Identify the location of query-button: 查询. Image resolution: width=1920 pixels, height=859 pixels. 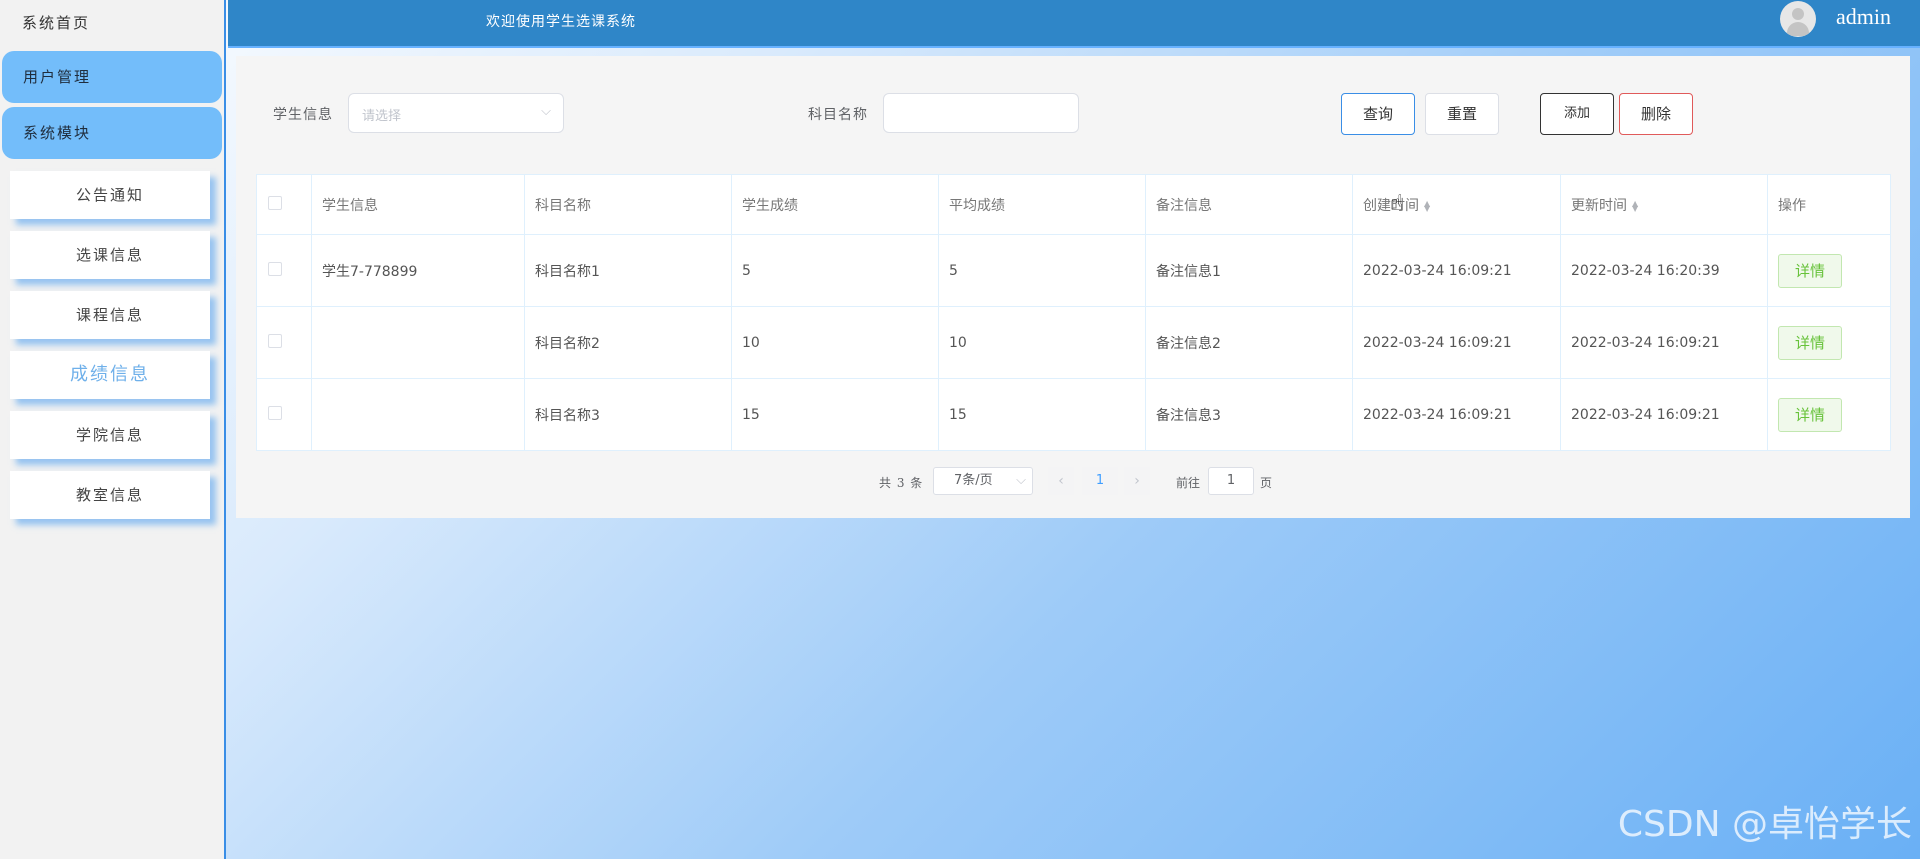
(1378, 114).